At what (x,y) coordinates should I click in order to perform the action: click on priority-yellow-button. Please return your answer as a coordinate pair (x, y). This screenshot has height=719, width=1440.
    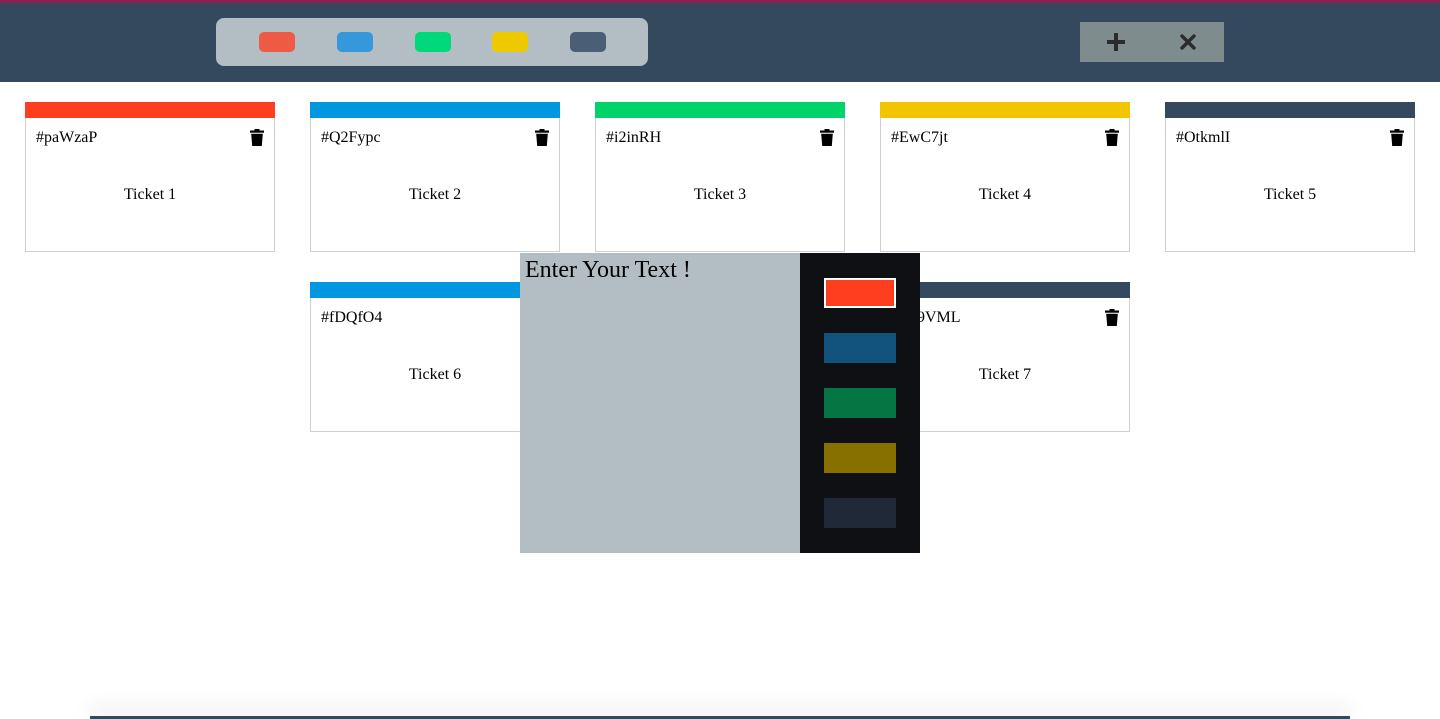
    Looking at the image, I should click on (860, 458).